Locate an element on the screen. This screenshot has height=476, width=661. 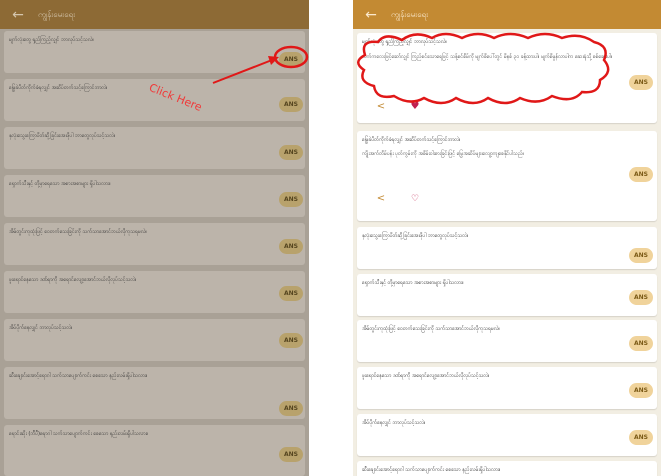
heart-outline-icon: ♡ is located at coordinates (415, 199).